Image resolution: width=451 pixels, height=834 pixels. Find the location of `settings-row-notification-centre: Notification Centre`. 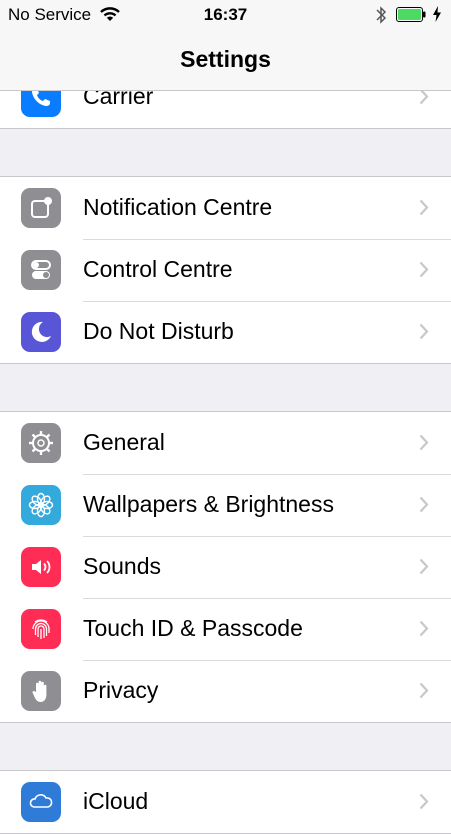

settings-row-notification-centre: Notification Centre is located at coordinates (225, 208).